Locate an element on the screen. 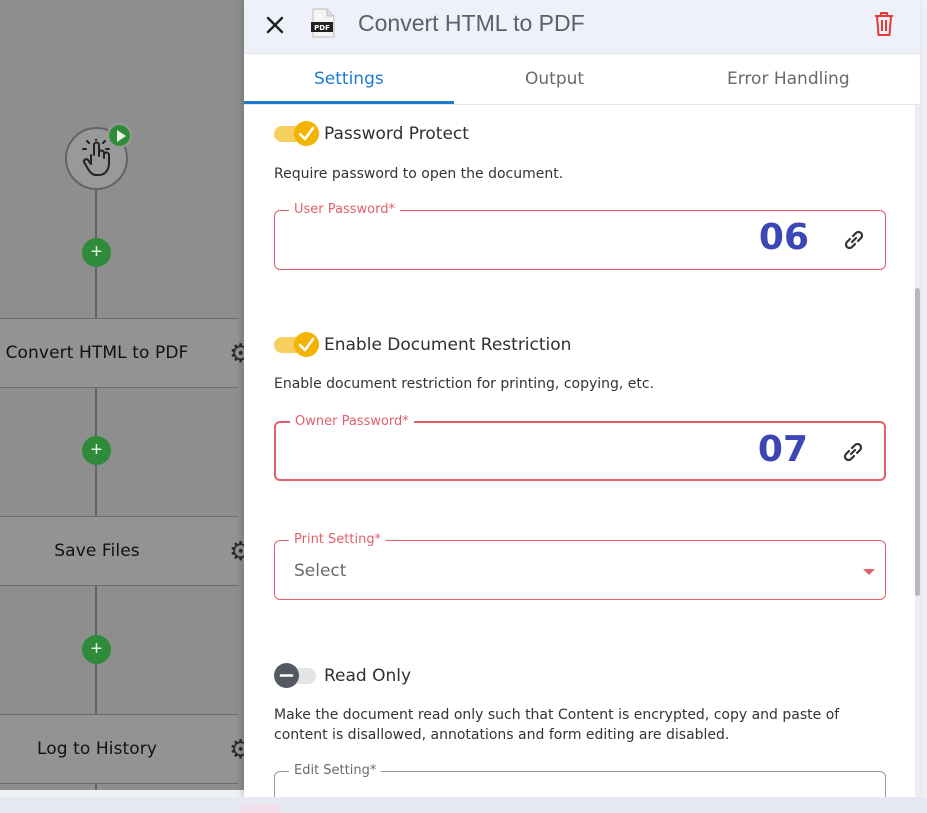 The image size is (927, 813). minus-icon is located at coordinates (286, 675).